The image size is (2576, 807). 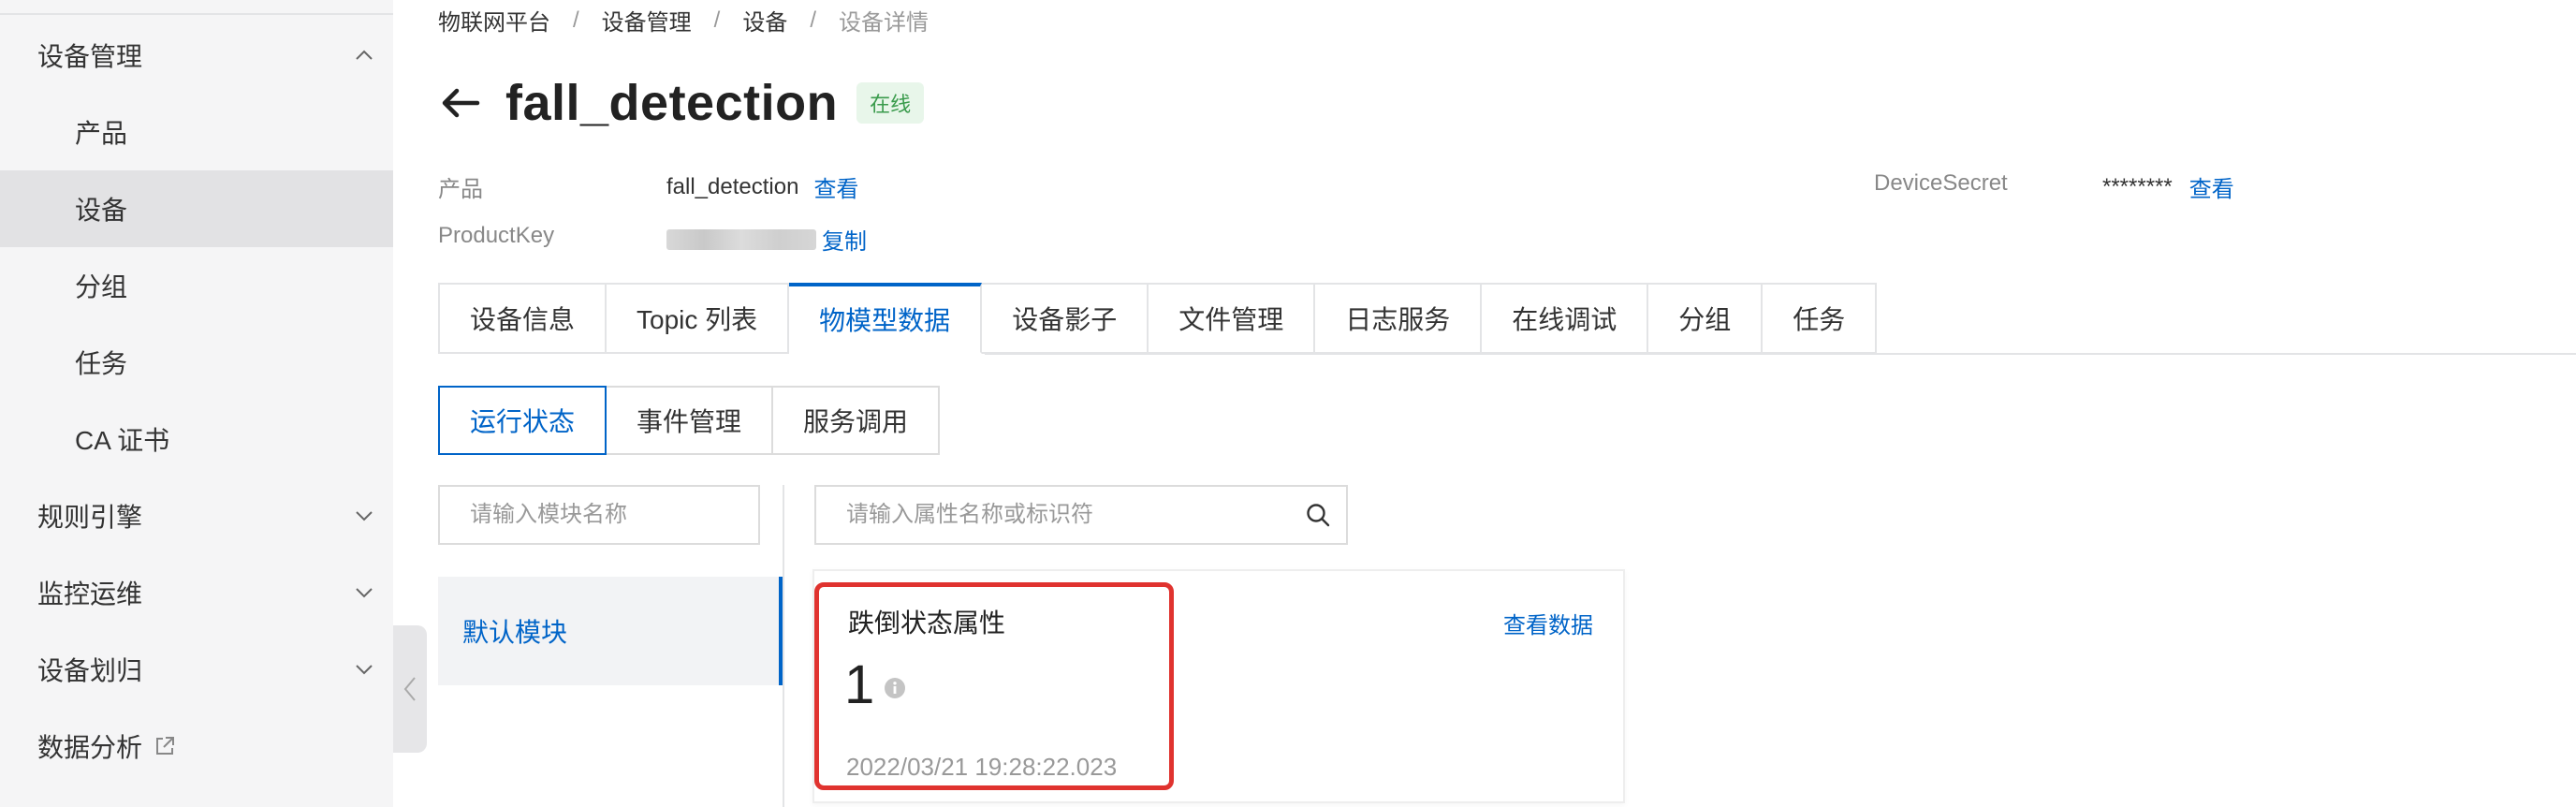 What do you see at coordinates (1548, 623) in the screenshot?
I see `view-data-link: 查看数据` at bounding box center [1548, 623].